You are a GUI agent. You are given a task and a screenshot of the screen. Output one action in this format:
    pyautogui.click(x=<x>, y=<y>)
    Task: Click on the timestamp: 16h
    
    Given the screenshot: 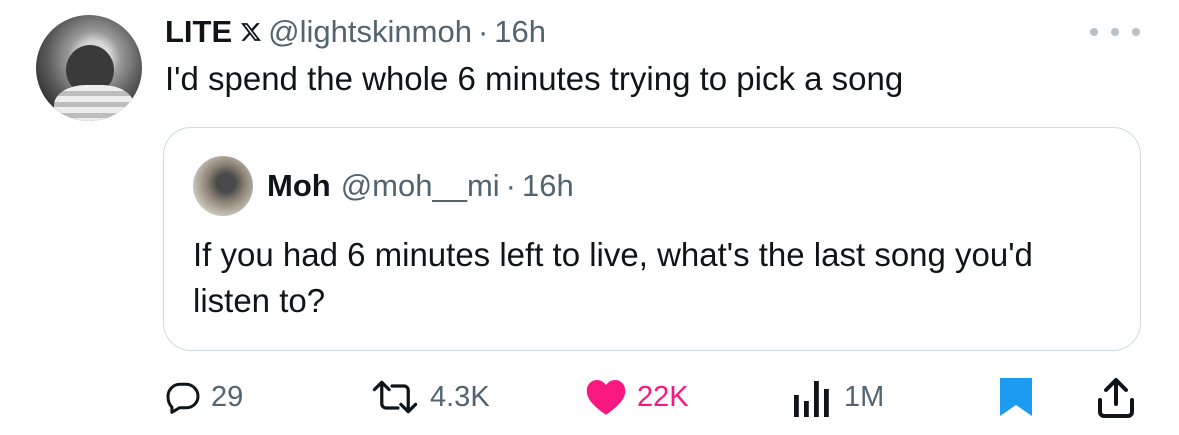 What is the action you would take?
    pyautogui.click(x=520, y=32)
    